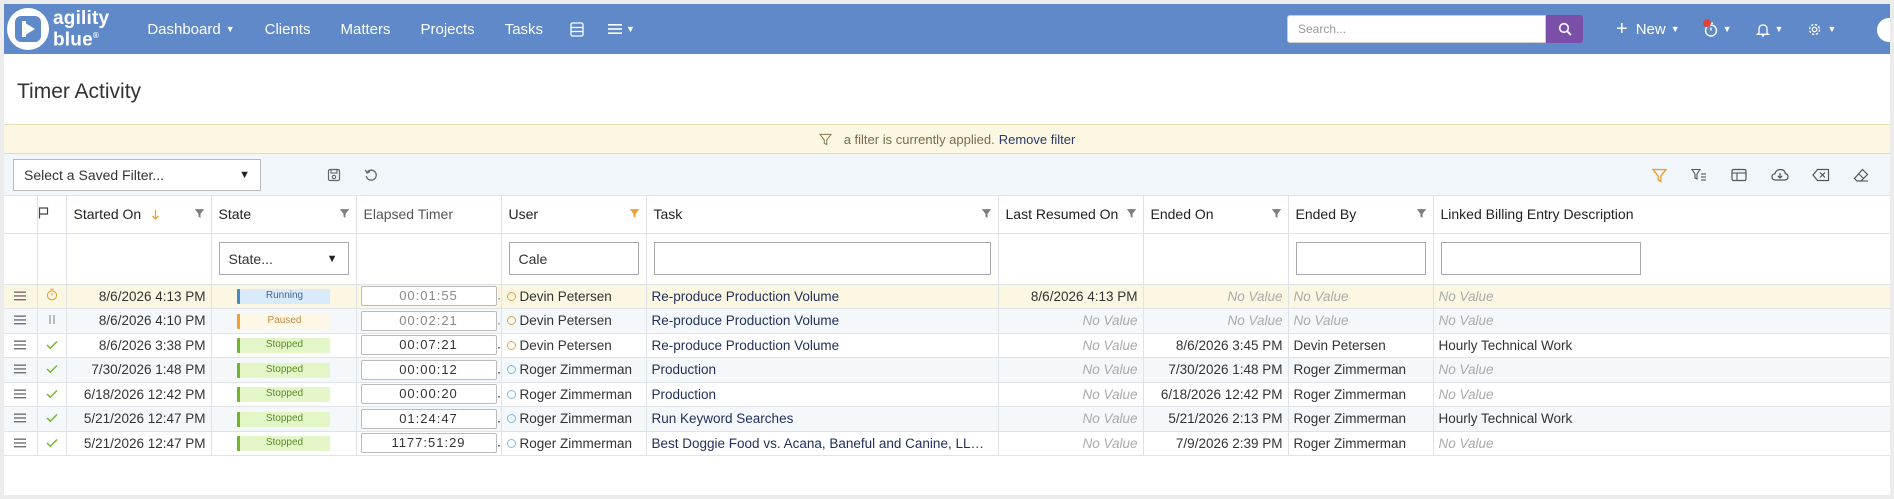  What do you see at coordinates (511, 370) in the screenshot?
I see `user-status-dot` at bounding box center [511, 370].